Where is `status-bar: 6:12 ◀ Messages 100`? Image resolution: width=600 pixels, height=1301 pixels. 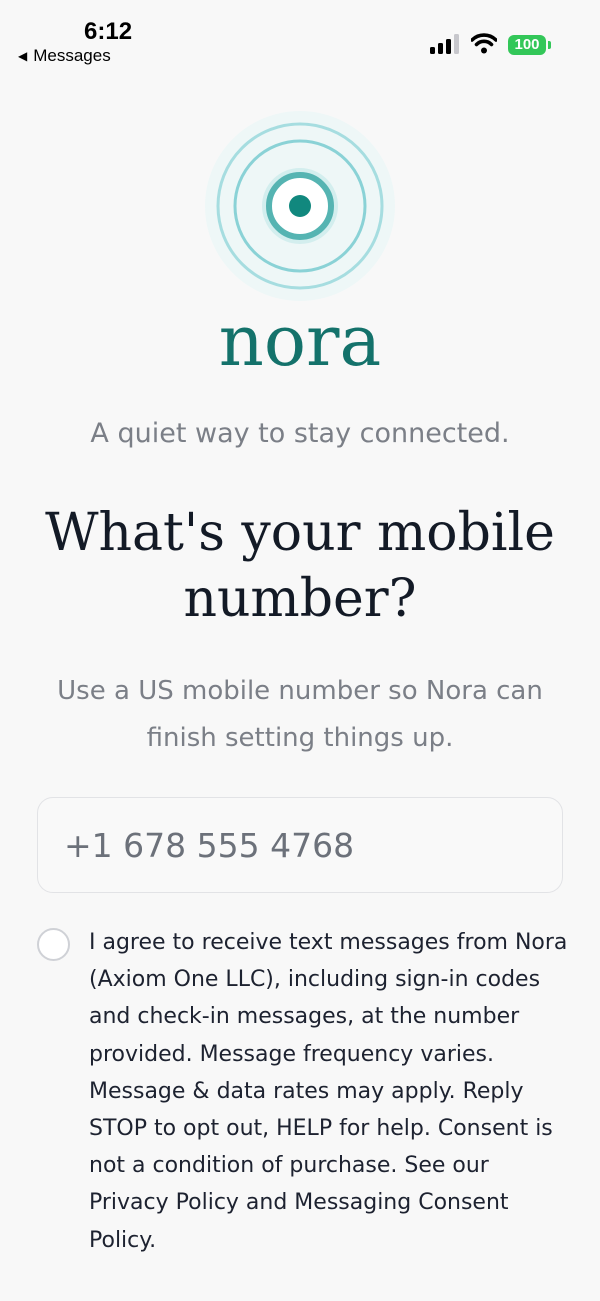
status-bar: 6:12 ◀ Messages 100 is located at coordinates (300, 35).